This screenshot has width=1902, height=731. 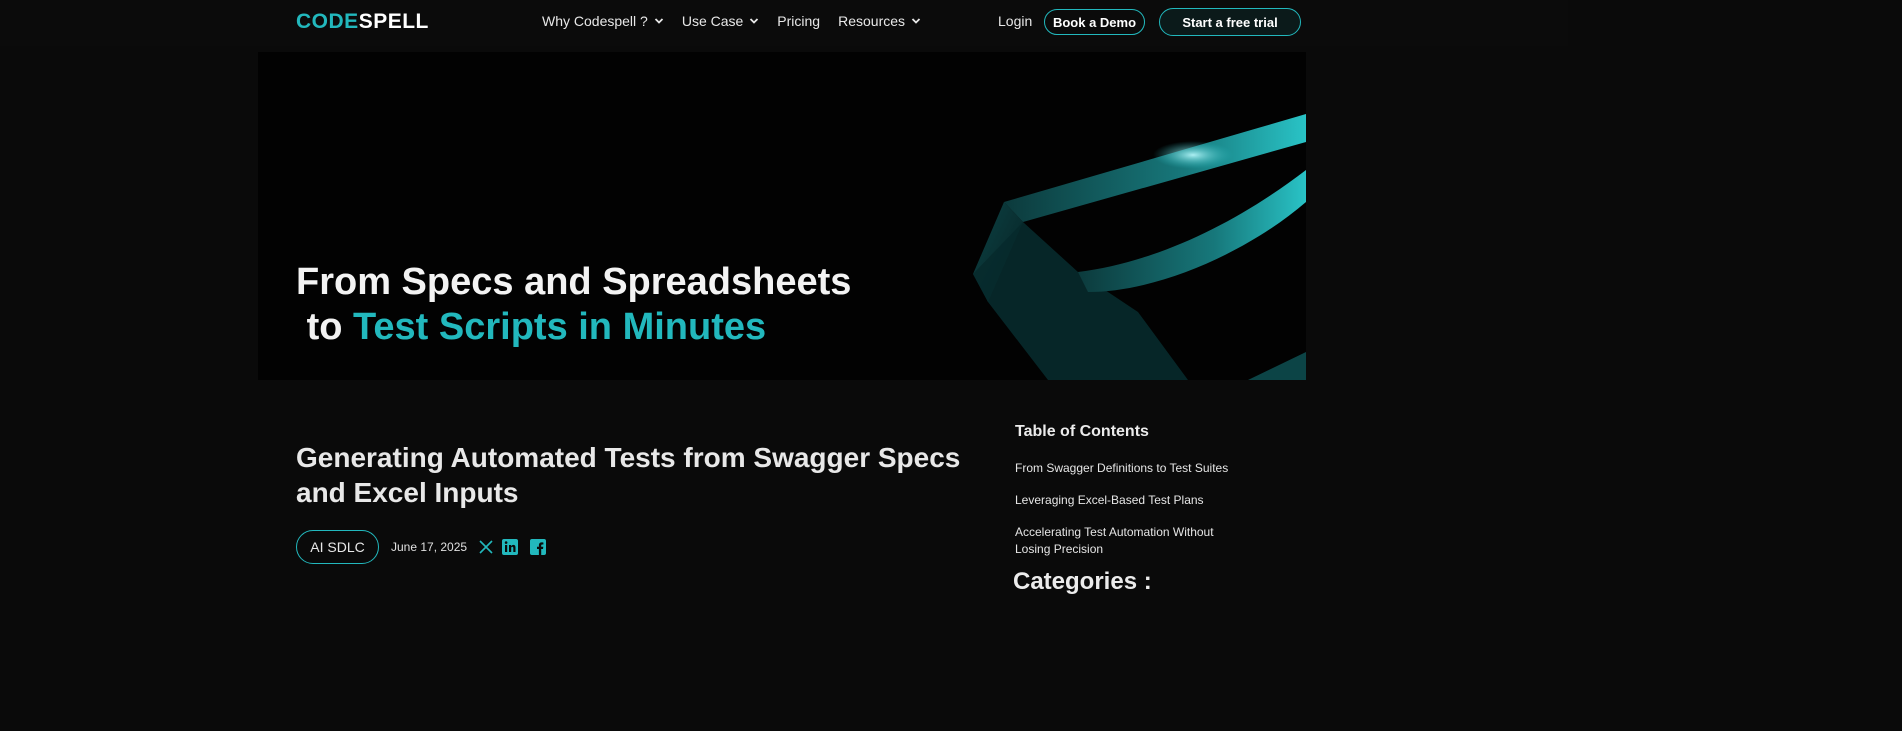 I want to click on toc-link-swagger: From Swagger Definitions to Test Suites, so click(x=1130, y=468).